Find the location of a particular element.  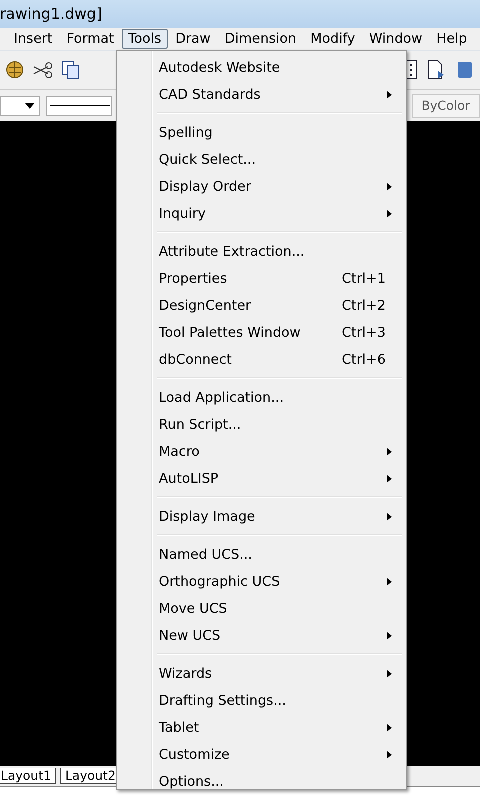

window-title: rawing1.dwg] is located at coordinates (51, 14).